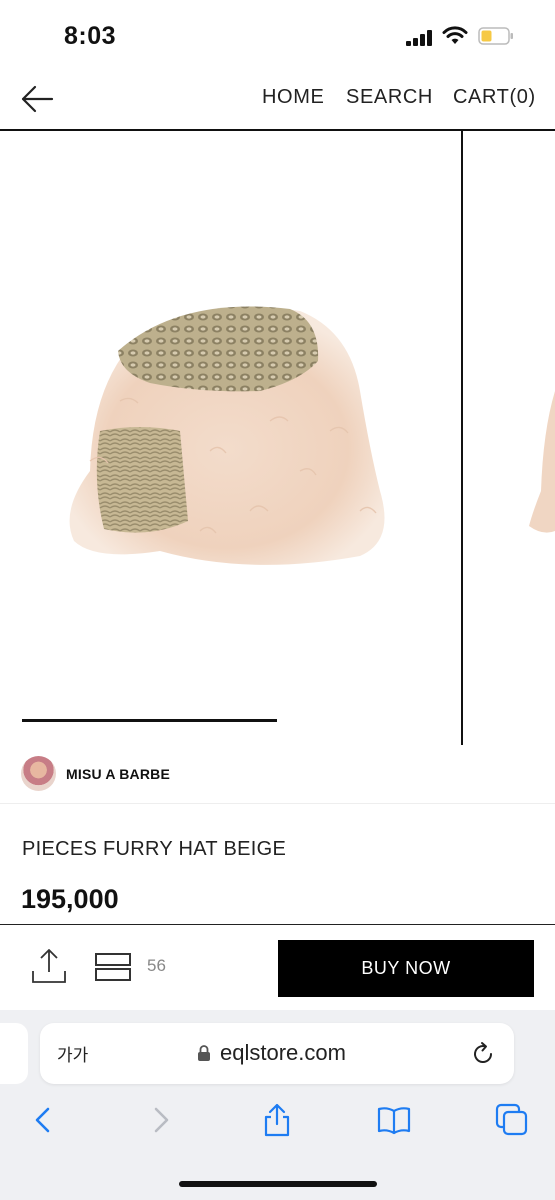  Describe the element at coordinates (163, 1120) in the screenshot. I see `browser-forward-icon` at that location.